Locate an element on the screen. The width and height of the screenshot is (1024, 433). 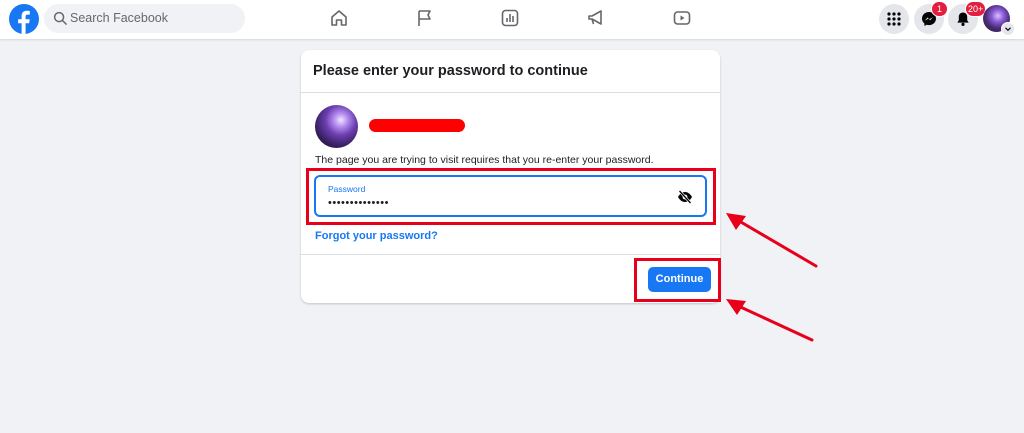
video-icon is located at coordinates (682, 18).